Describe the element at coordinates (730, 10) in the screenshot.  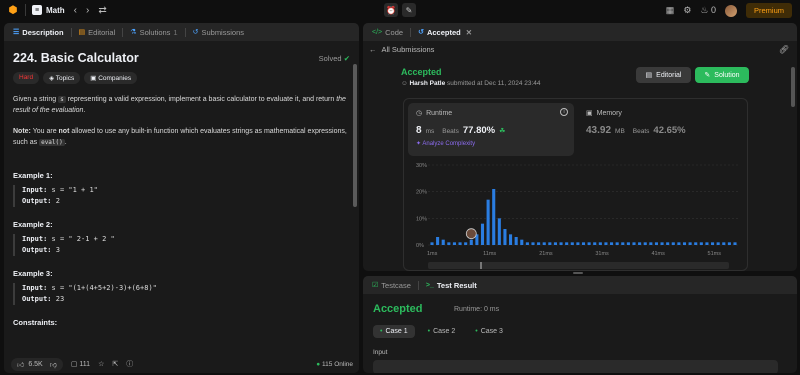
I see `avatar` at that location.